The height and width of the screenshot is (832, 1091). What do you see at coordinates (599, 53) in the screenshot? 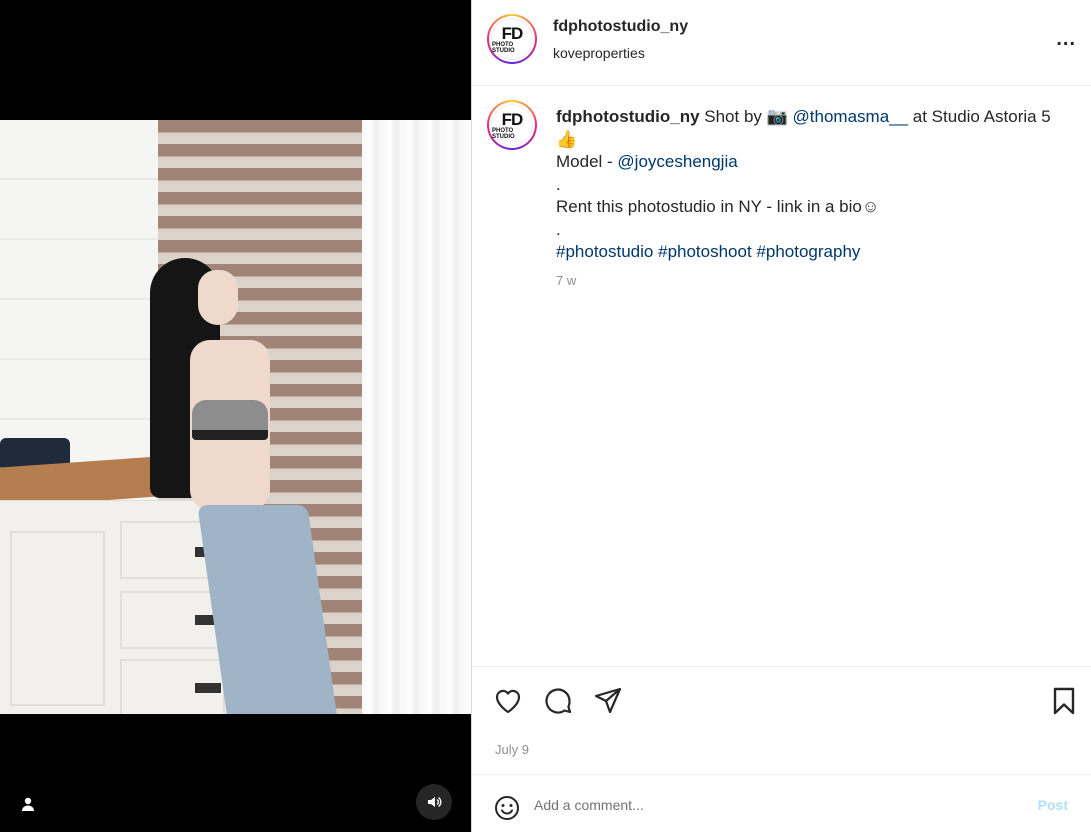
I see `post-location: koveproperties` at bounding box center [599, 53].